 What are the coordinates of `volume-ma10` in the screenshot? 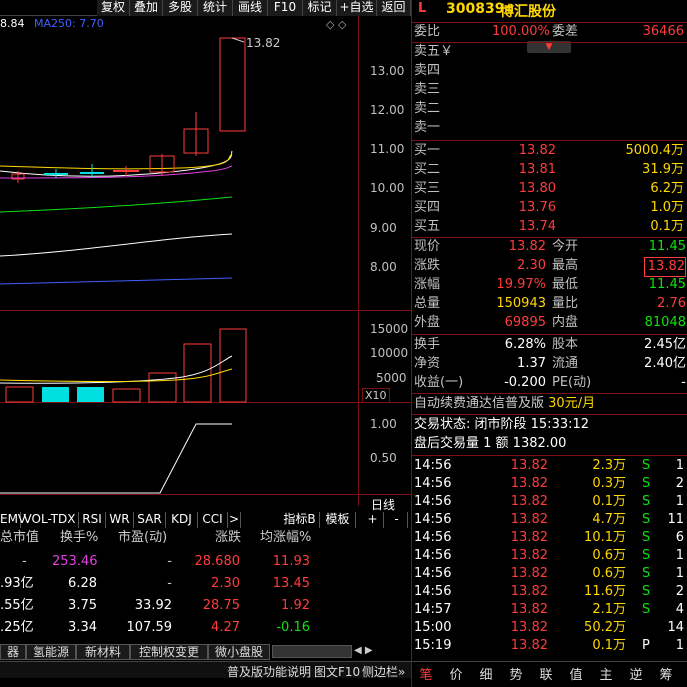 It's located at (116, 375).